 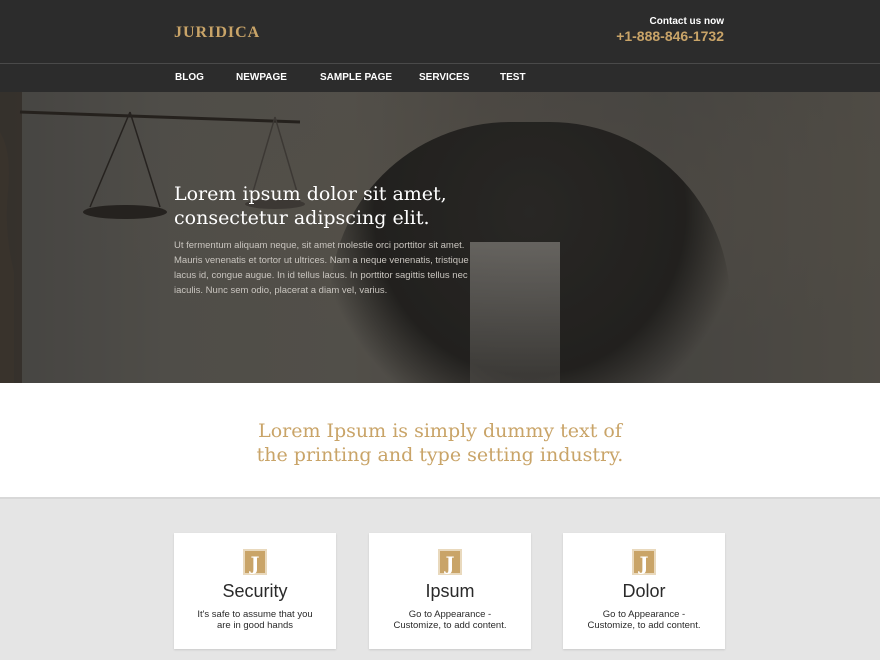 I want to click on contact-block: Contact us now +1-888-846-1732, so click(x=670, y=30).